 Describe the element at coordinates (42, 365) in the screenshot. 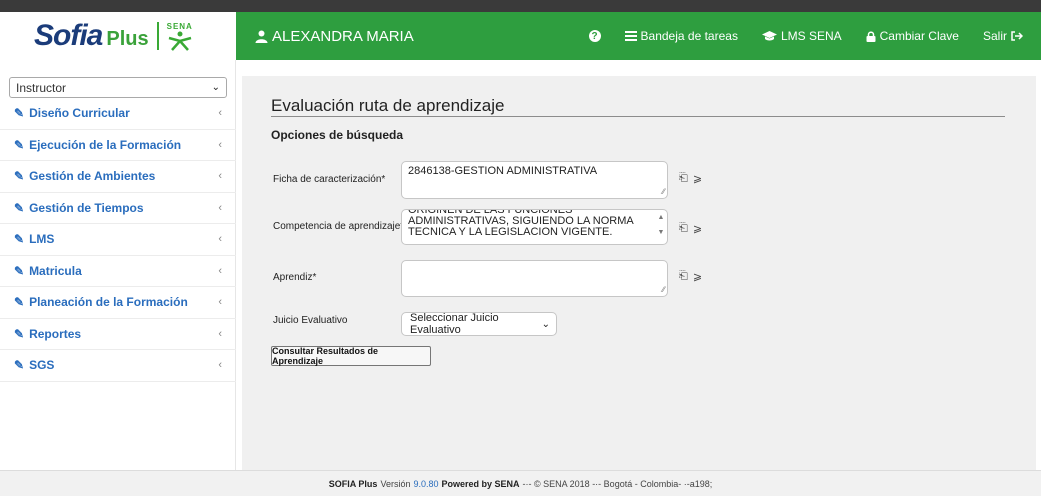

I see `sidebar-item-label: SGS` at that location.